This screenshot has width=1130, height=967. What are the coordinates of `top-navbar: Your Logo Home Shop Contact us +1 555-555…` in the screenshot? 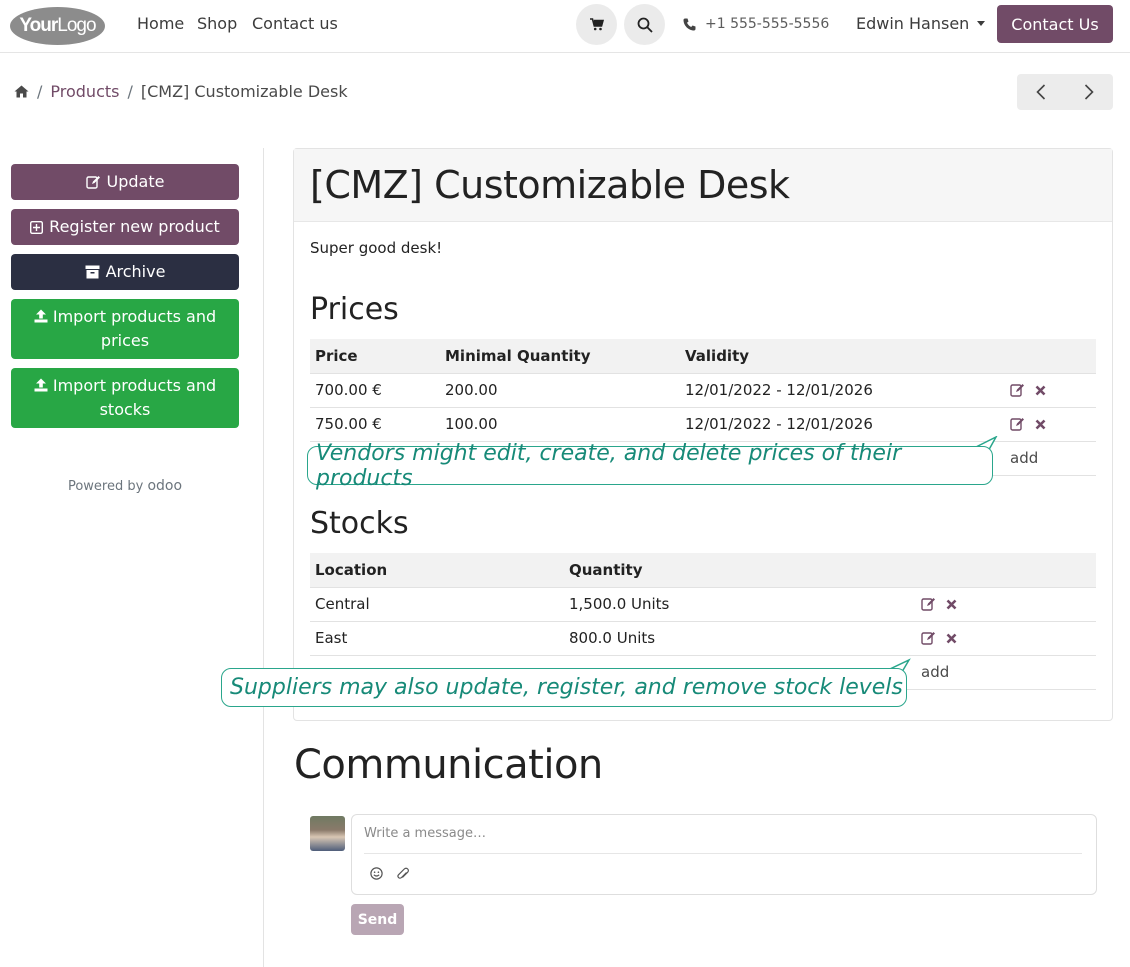 It's located at (565, 26).